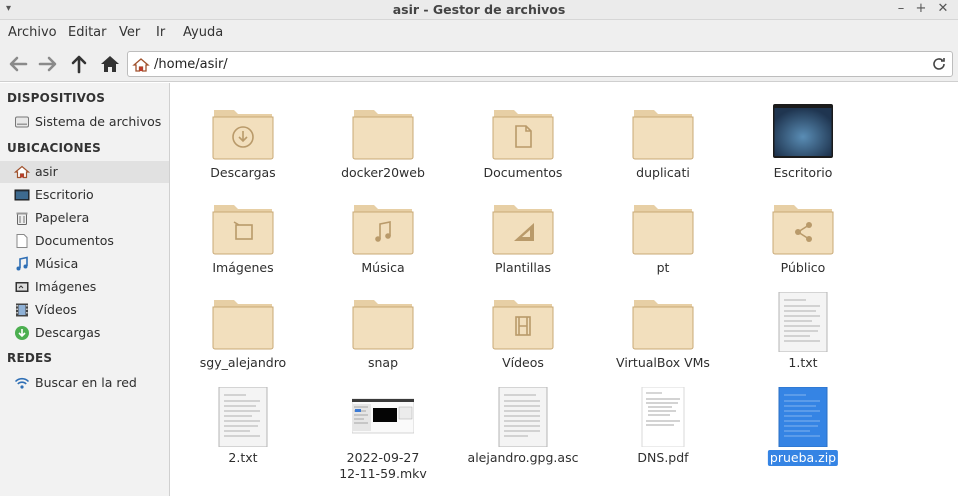 The height and width of the screenshot is (496, 958). I want to click on file-name: Vídeos, so click(523, 362).